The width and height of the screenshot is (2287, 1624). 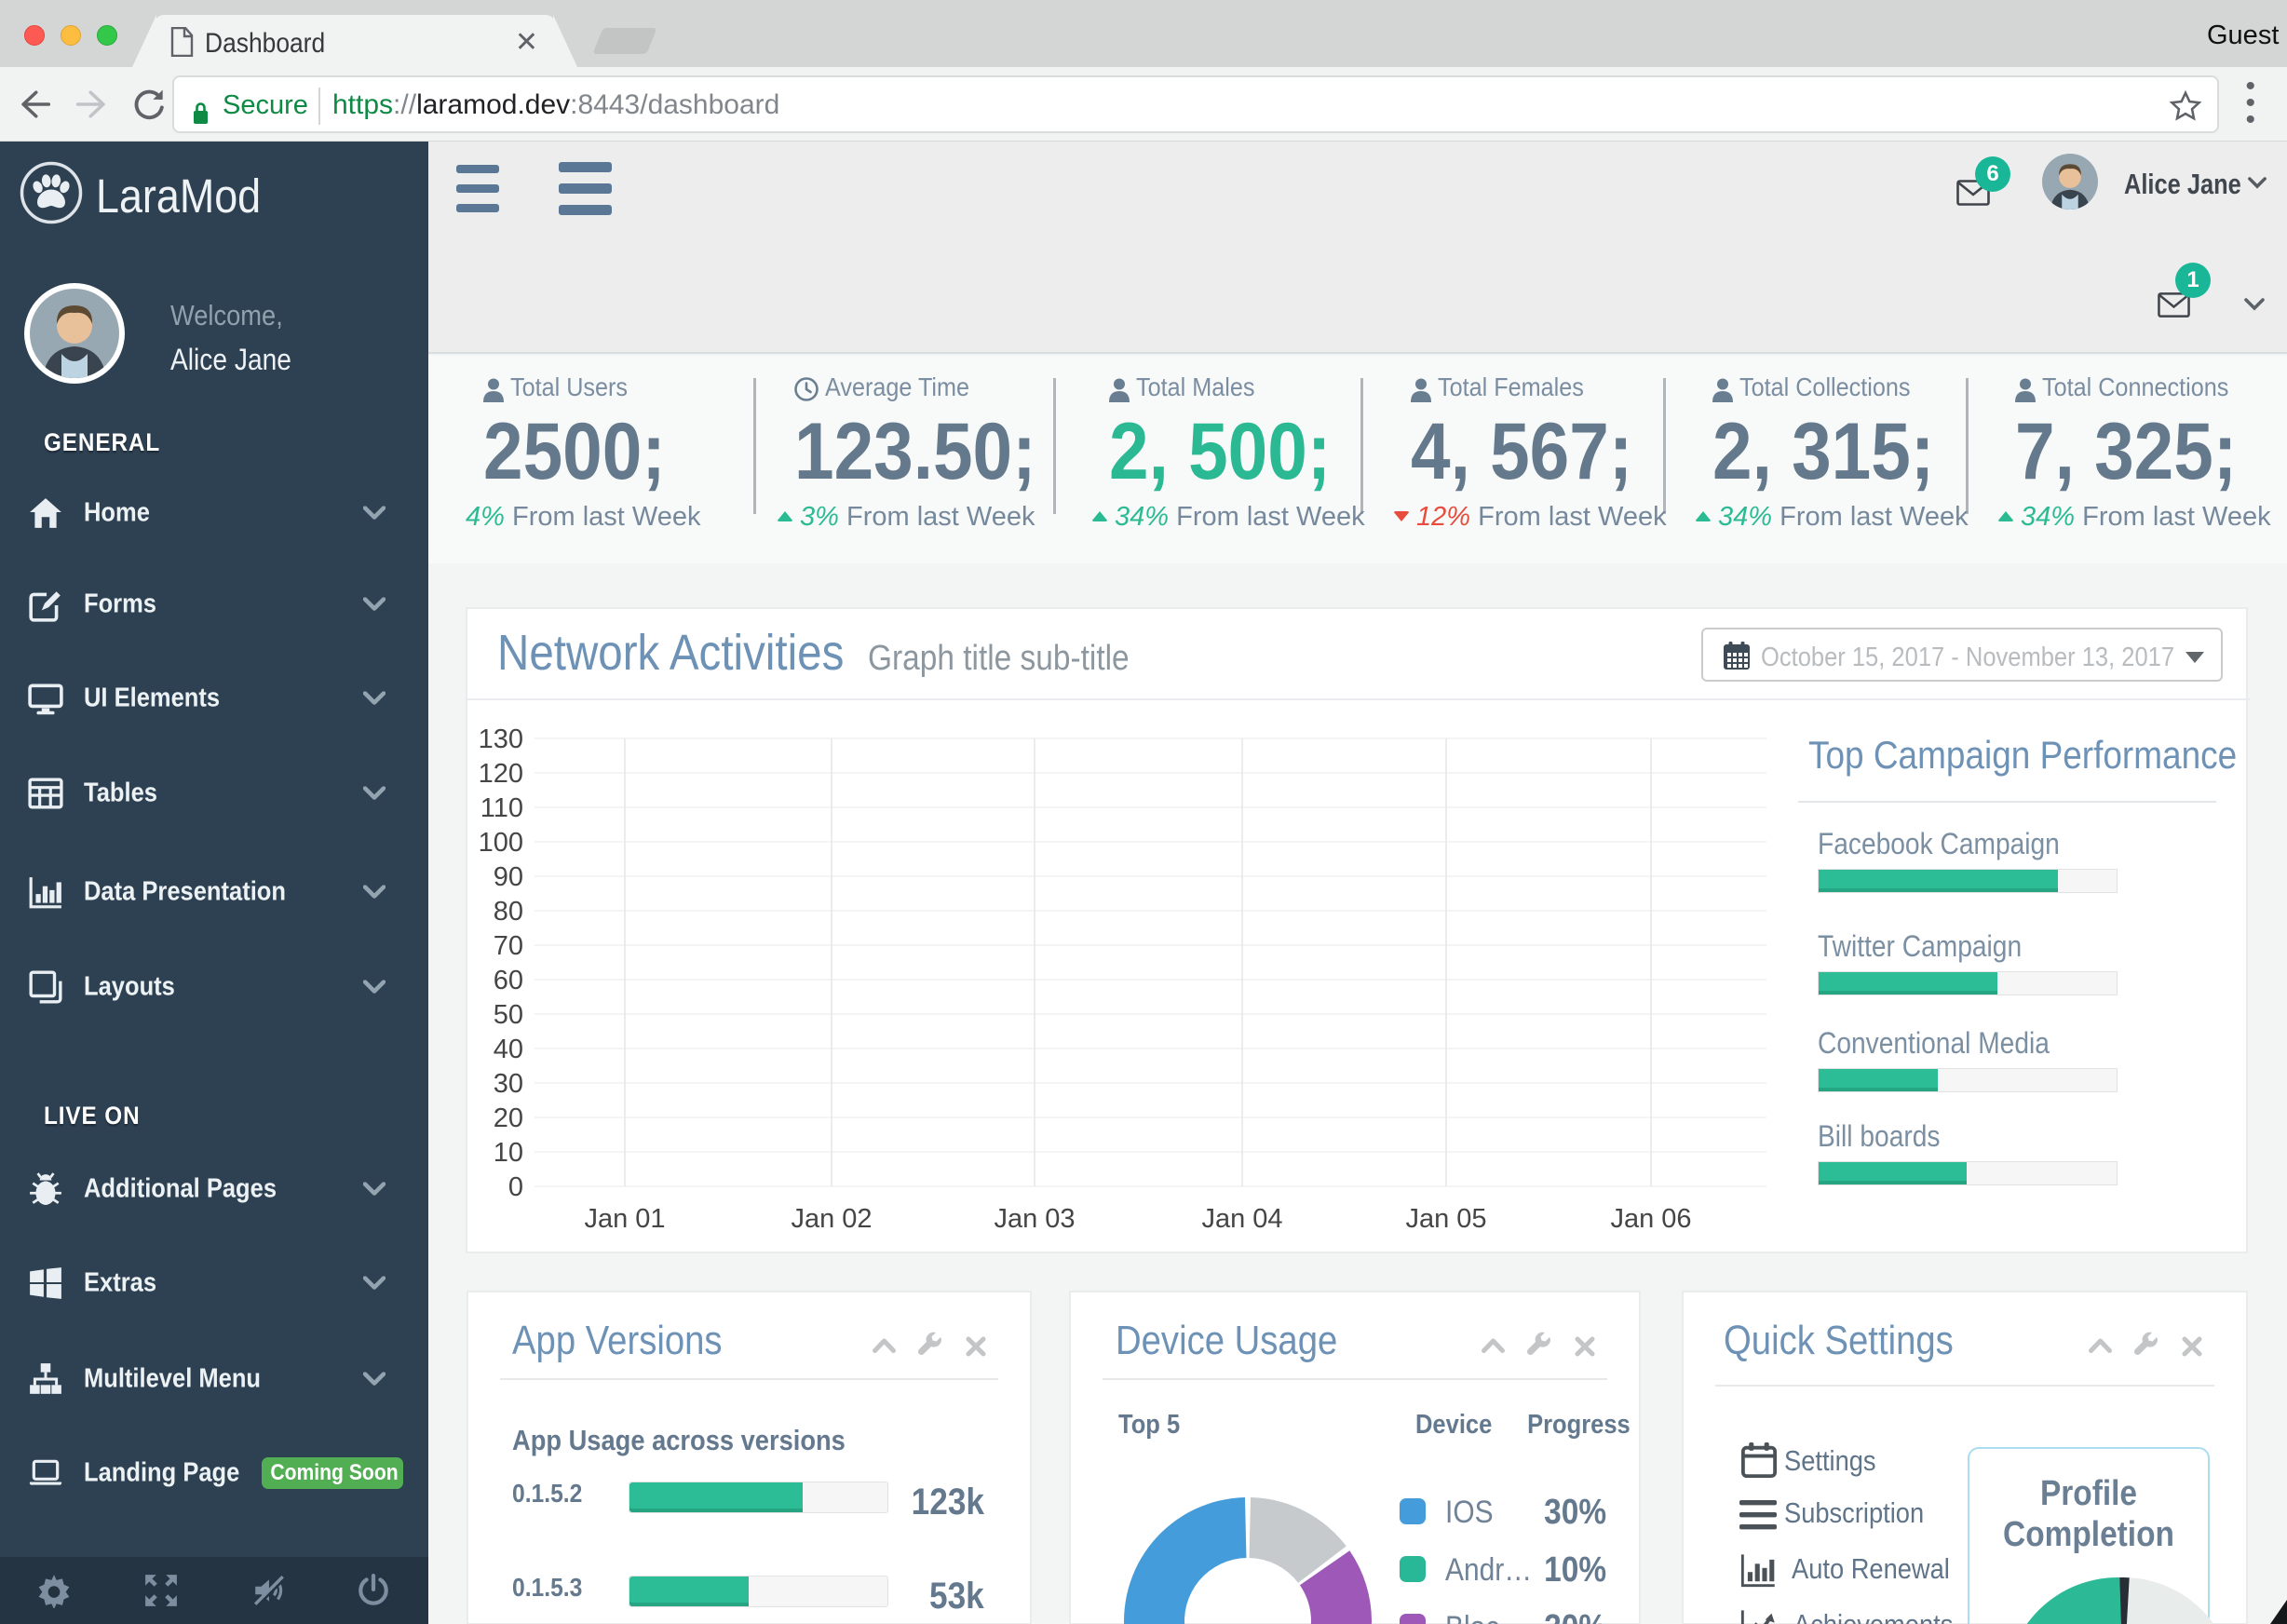 What do you see at coordinates (508, 1084) in the screenshot?
I see `svg-text: 30` at bounding box center [508, 1084].